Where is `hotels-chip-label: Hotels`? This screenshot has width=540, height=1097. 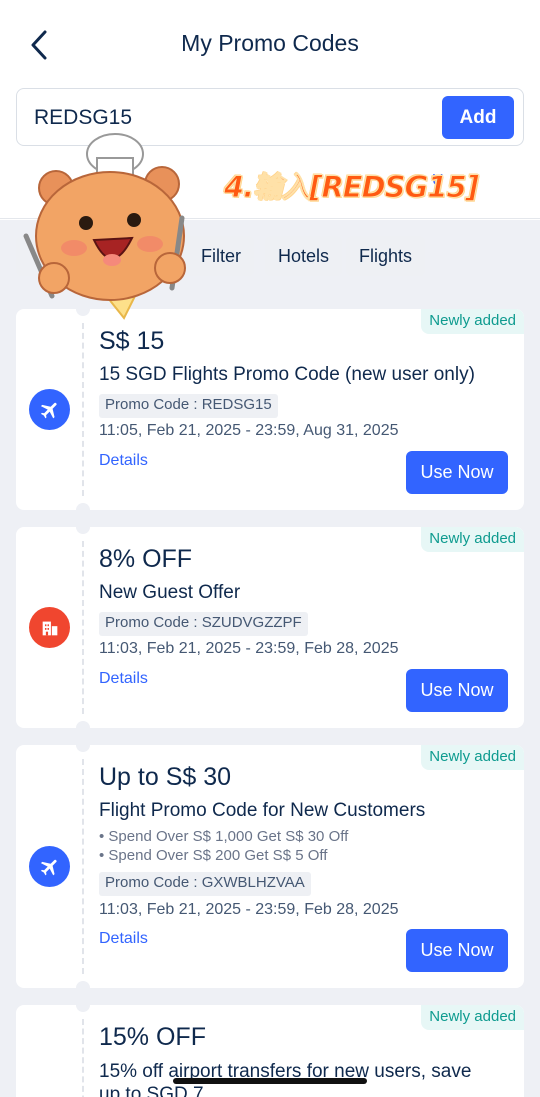 hotels-chip-label: Hotels is located at coordinates (304, 255).